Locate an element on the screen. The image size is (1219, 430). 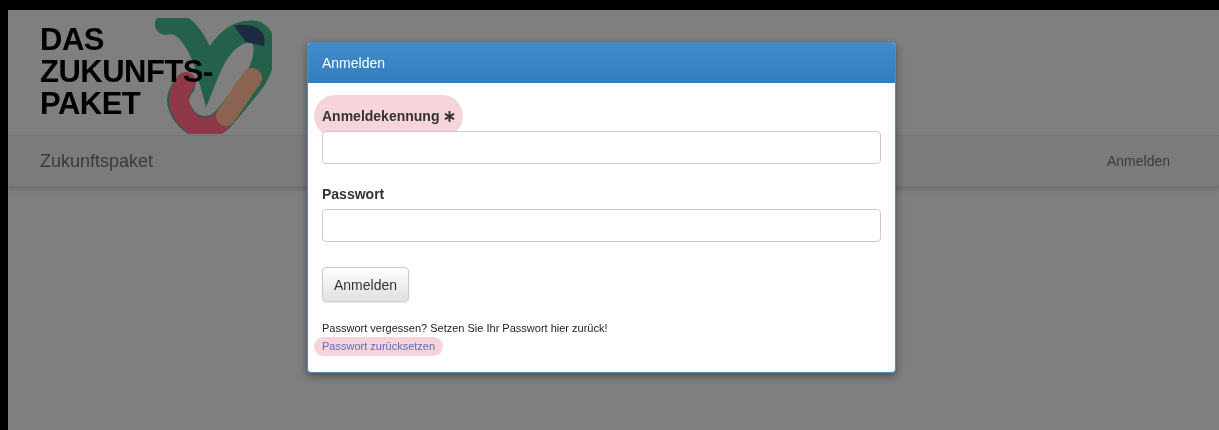
brand-name: Zukunftspaket is located at coordinates (97, 161).